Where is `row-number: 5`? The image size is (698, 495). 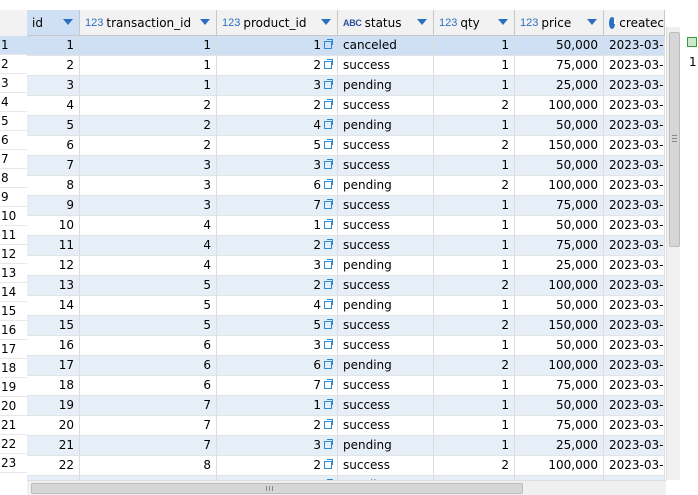
row-number: 5 is located at coordinates (13, 121).